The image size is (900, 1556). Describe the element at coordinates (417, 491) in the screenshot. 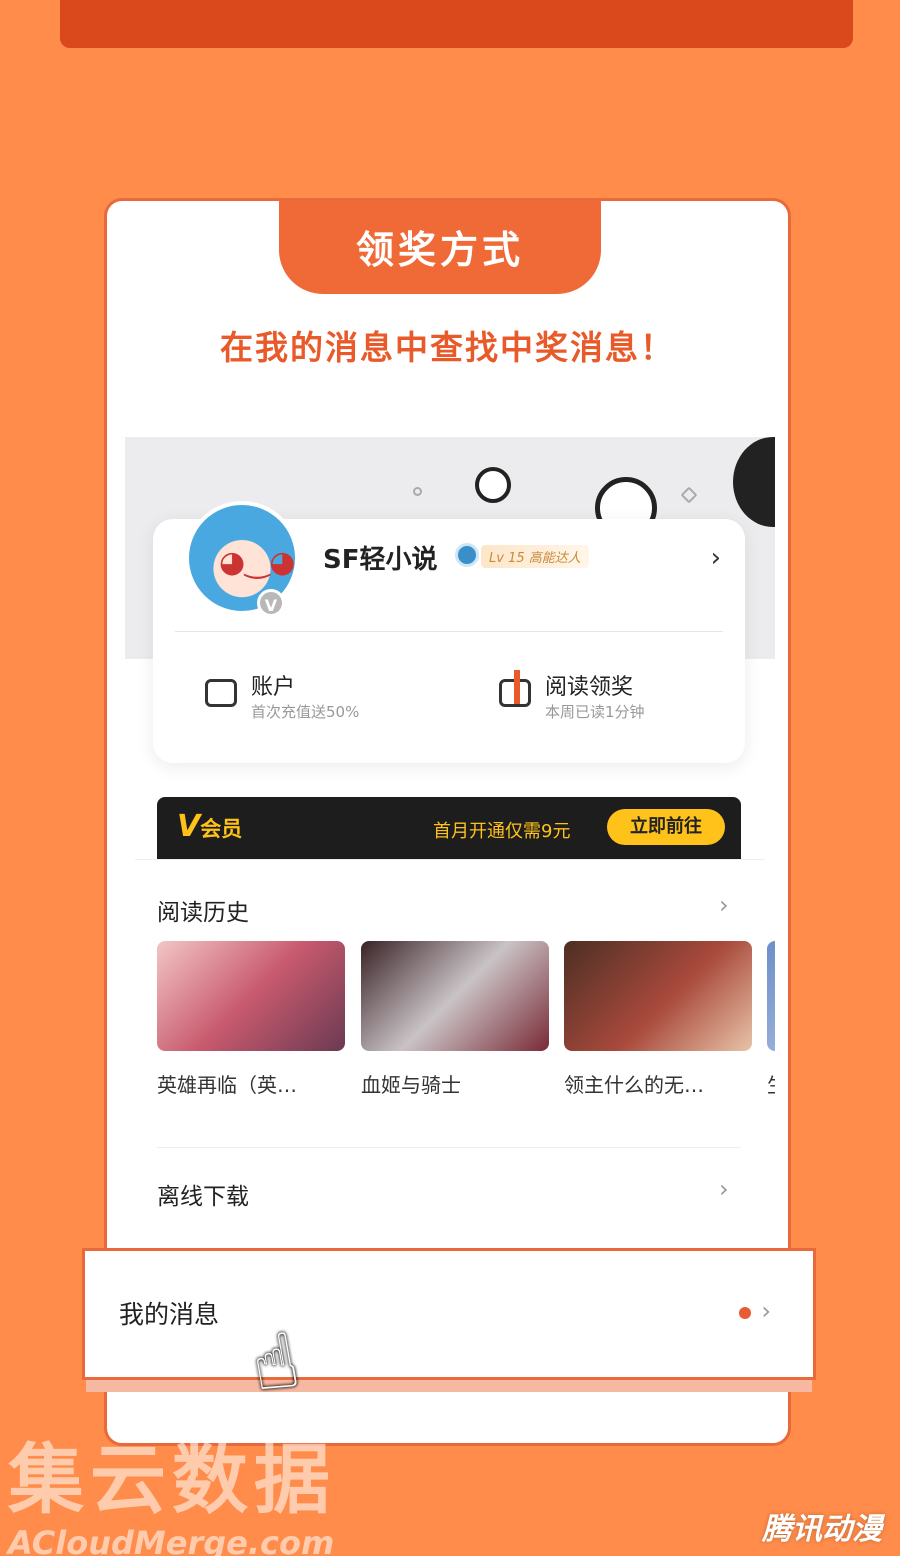

I see `decor-dot-icon` at that location.